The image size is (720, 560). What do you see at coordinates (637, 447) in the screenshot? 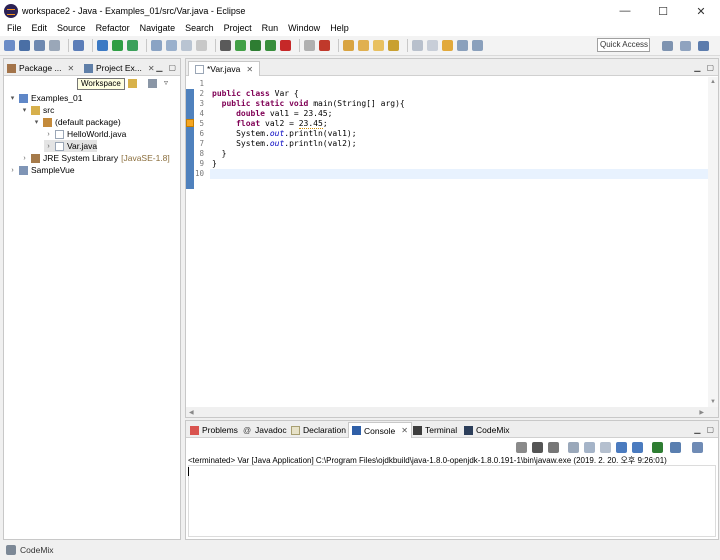
I see `show-stderr-icon` at bounding box center [637, 447].